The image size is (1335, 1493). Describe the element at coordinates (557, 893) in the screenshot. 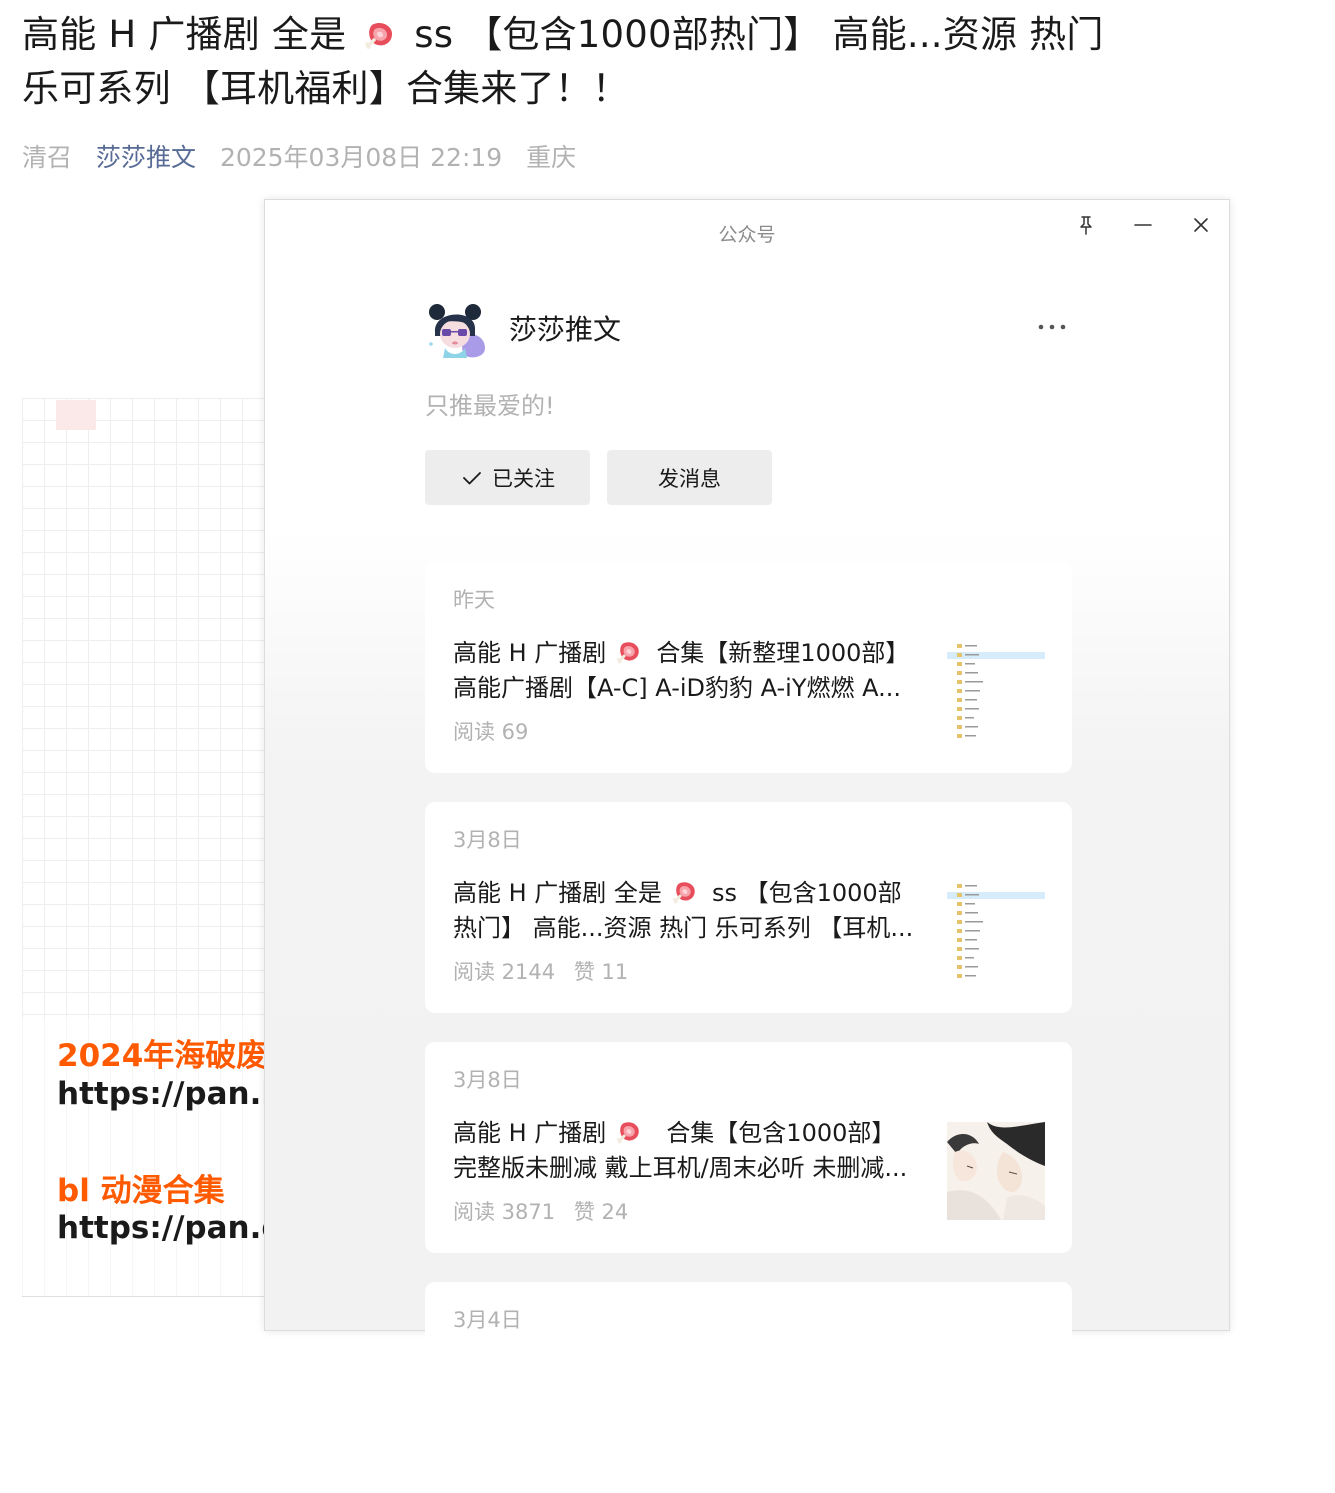

I see `post-title-part-a: 高能 H 广播剧 全是` at that location.